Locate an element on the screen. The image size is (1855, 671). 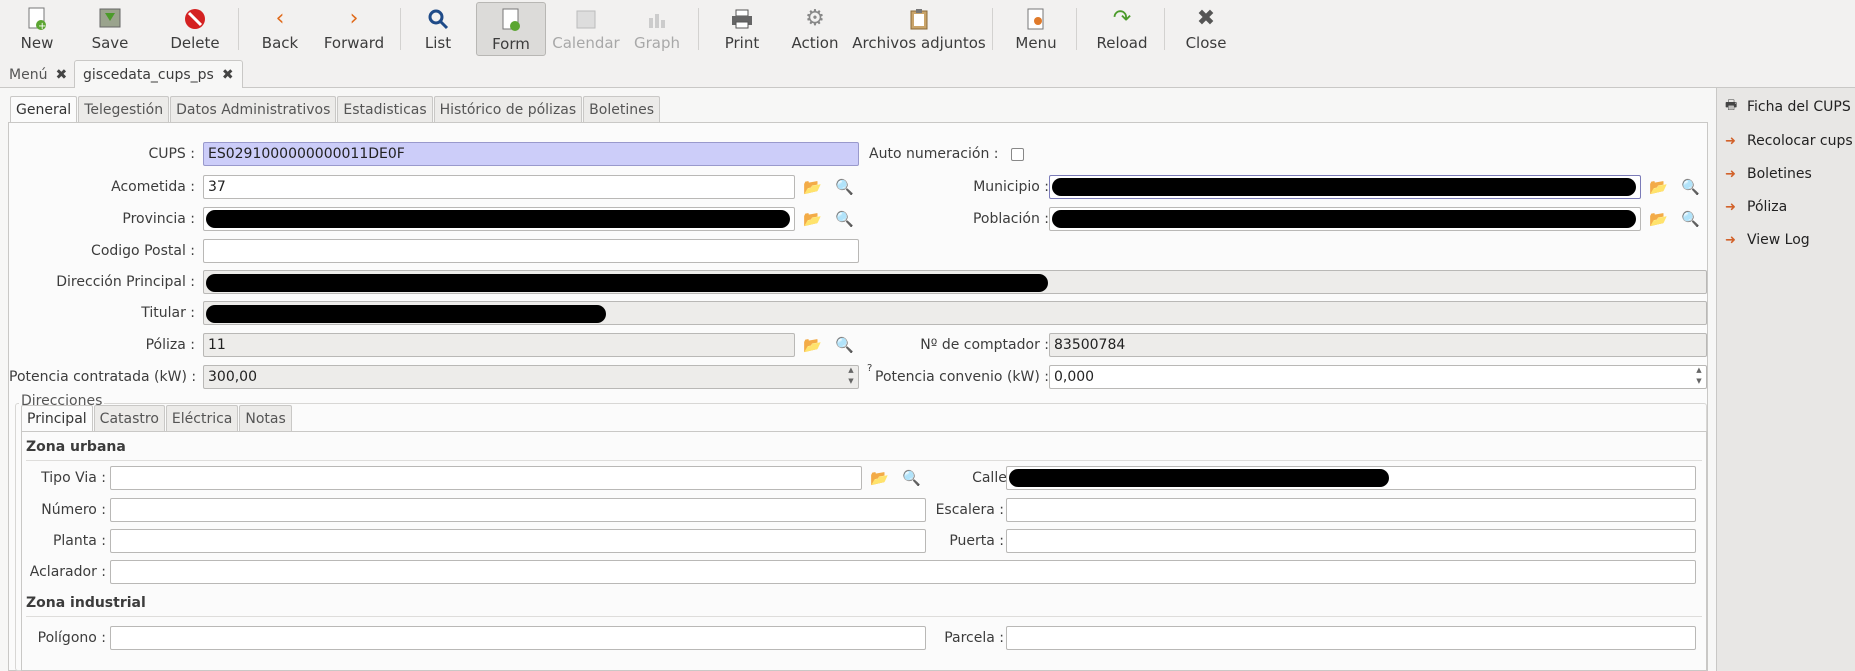
escalera-field is located at coordinates (1351, 510).